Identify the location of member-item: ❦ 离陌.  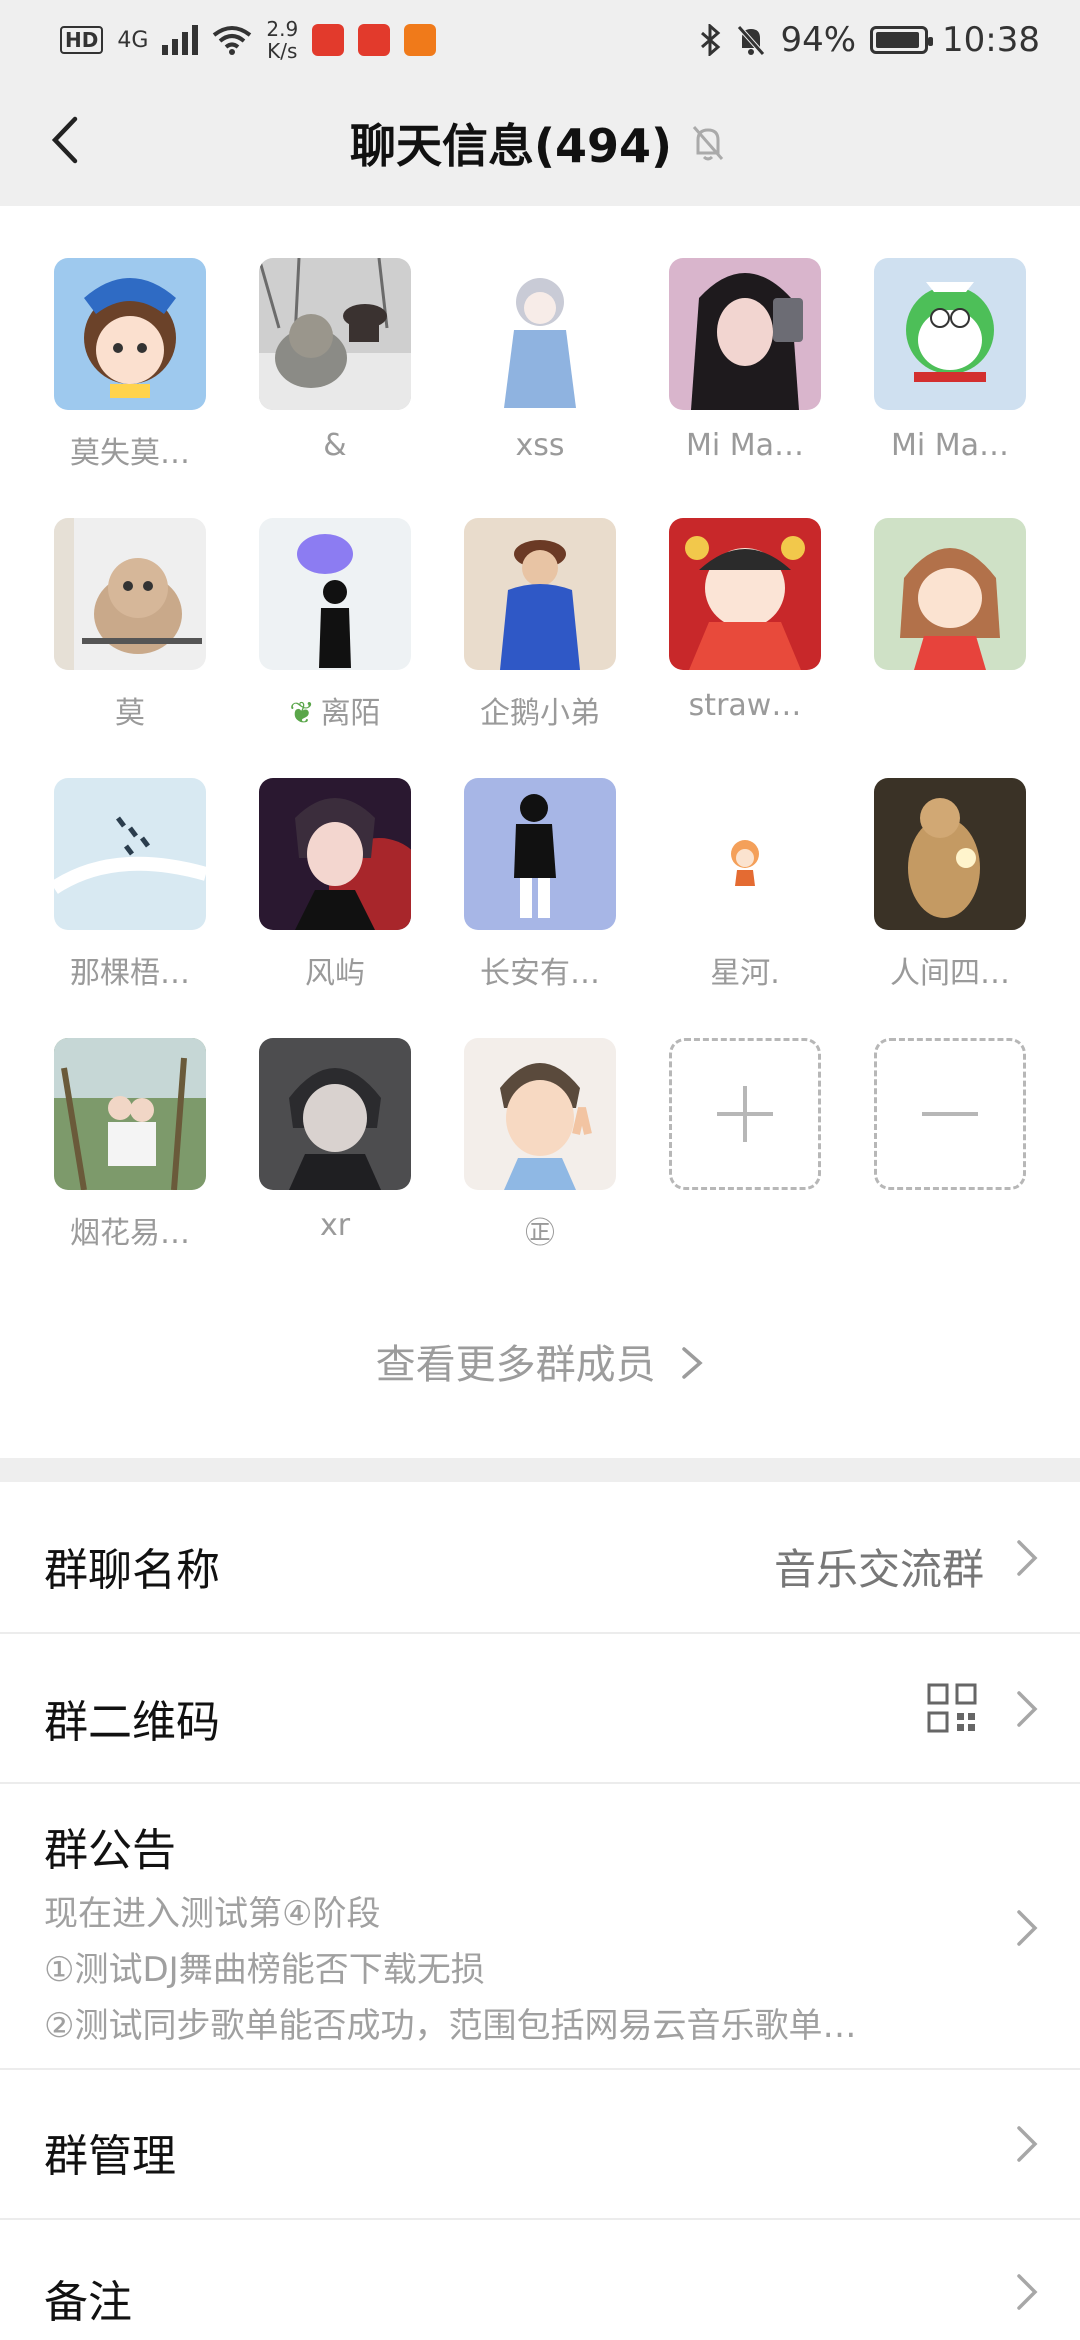
(335, 625).